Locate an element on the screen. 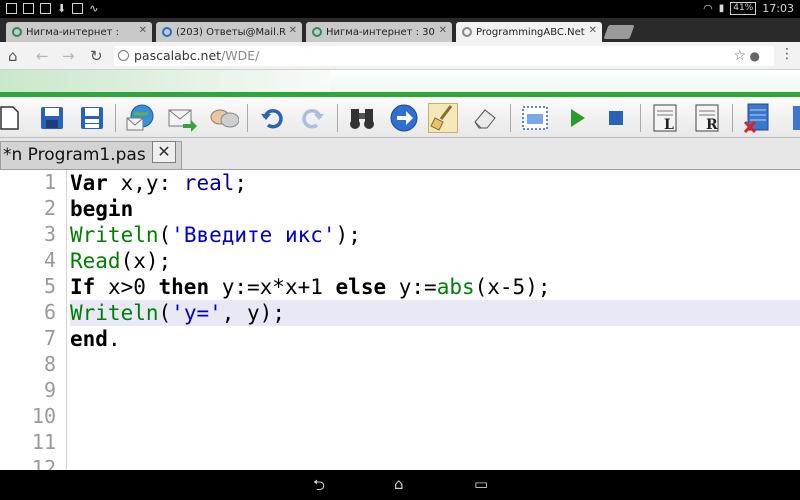  code-token: Writeln is located at coordinates (114, 235).